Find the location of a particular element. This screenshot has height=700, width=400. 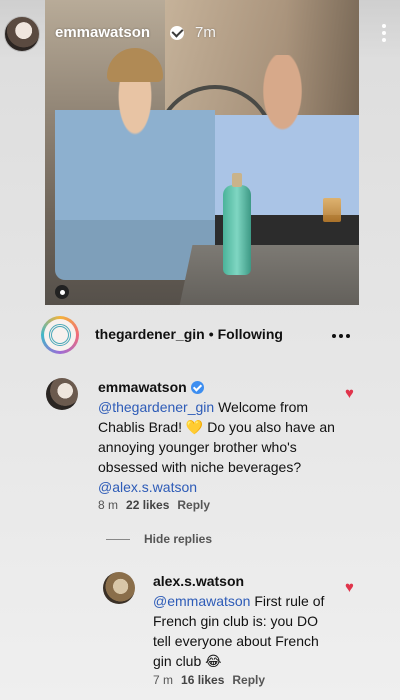

more-options-icon is located at coordinates (384, 33).